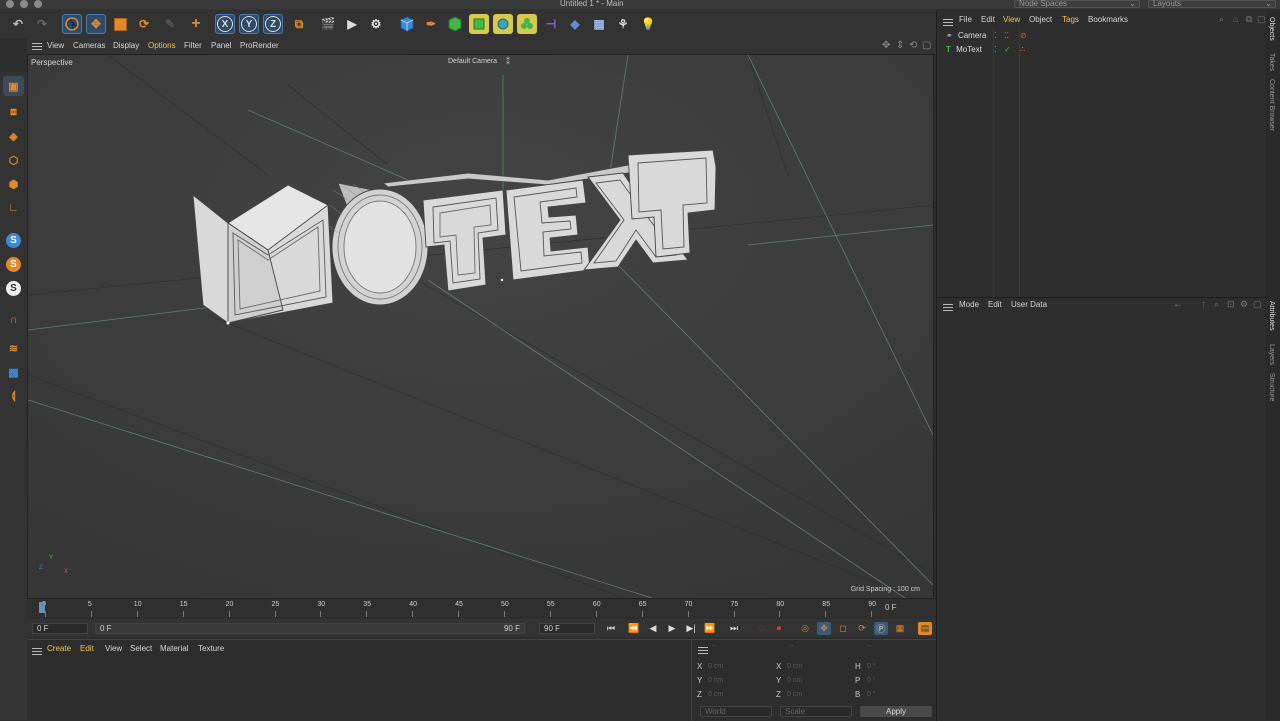  I want to click on render-dots-icon: ⁚⁚, so click(1006, 35).